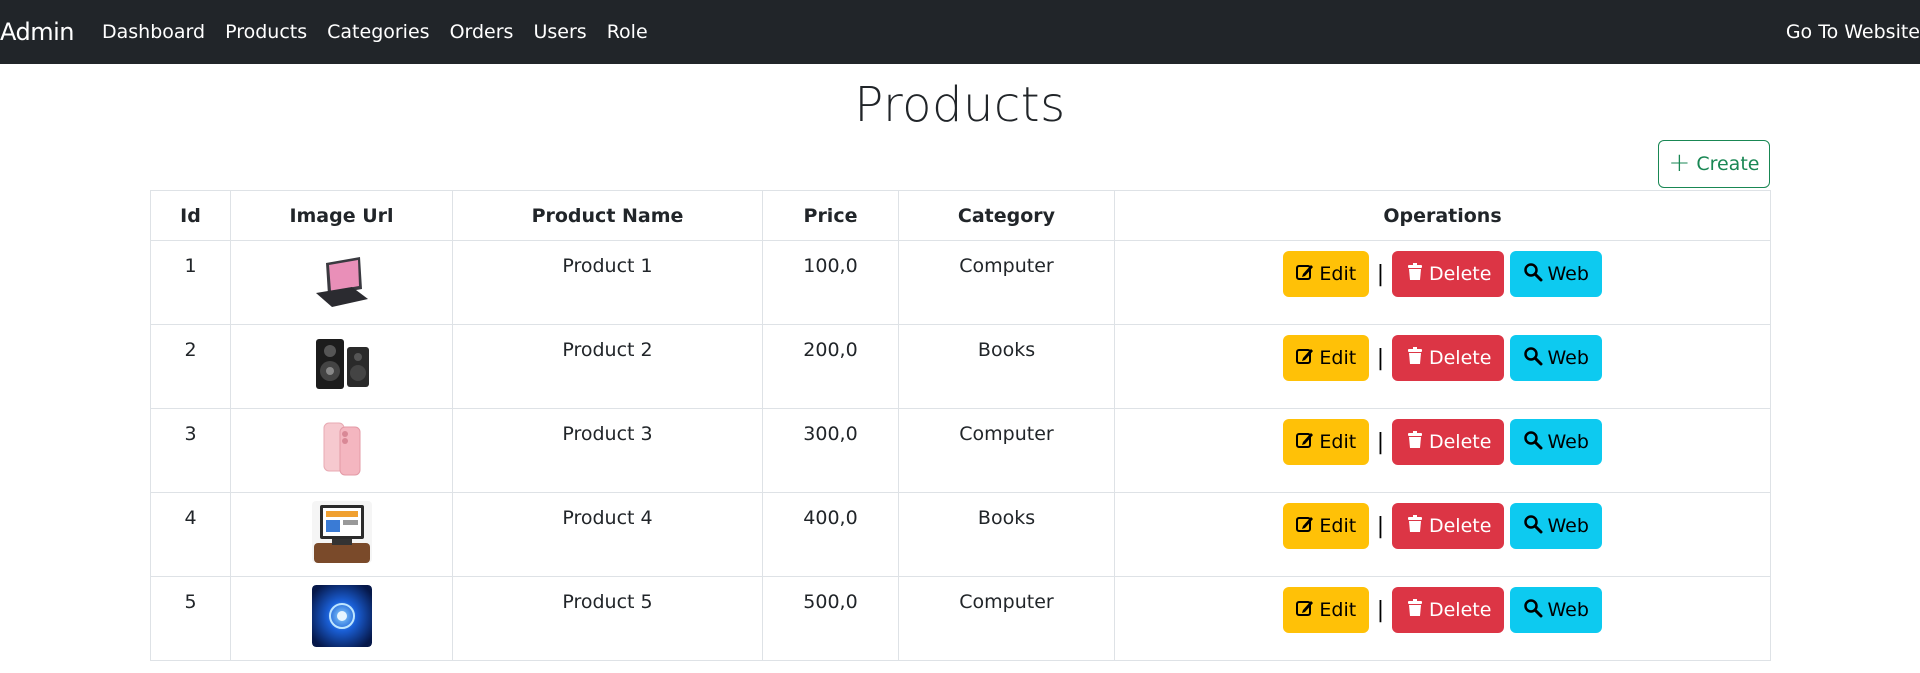 This screenshot has height=673, width=1920. Describe the element at coordinates (830, 534) in the screenshot. I see `cell-price: 400,0` at that location.